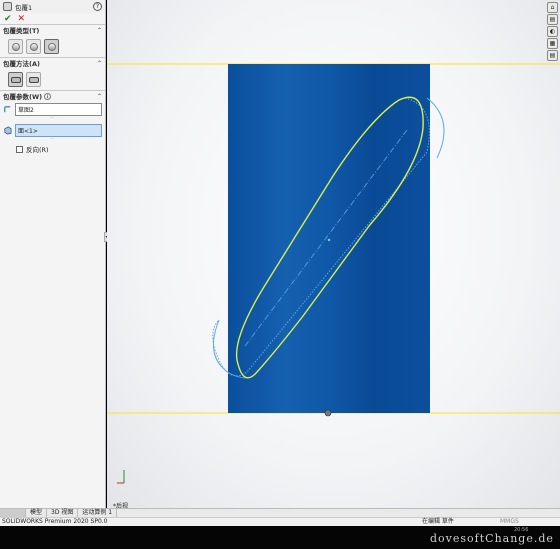  I want to click on wrap-feature-icon, so click(7, 6).